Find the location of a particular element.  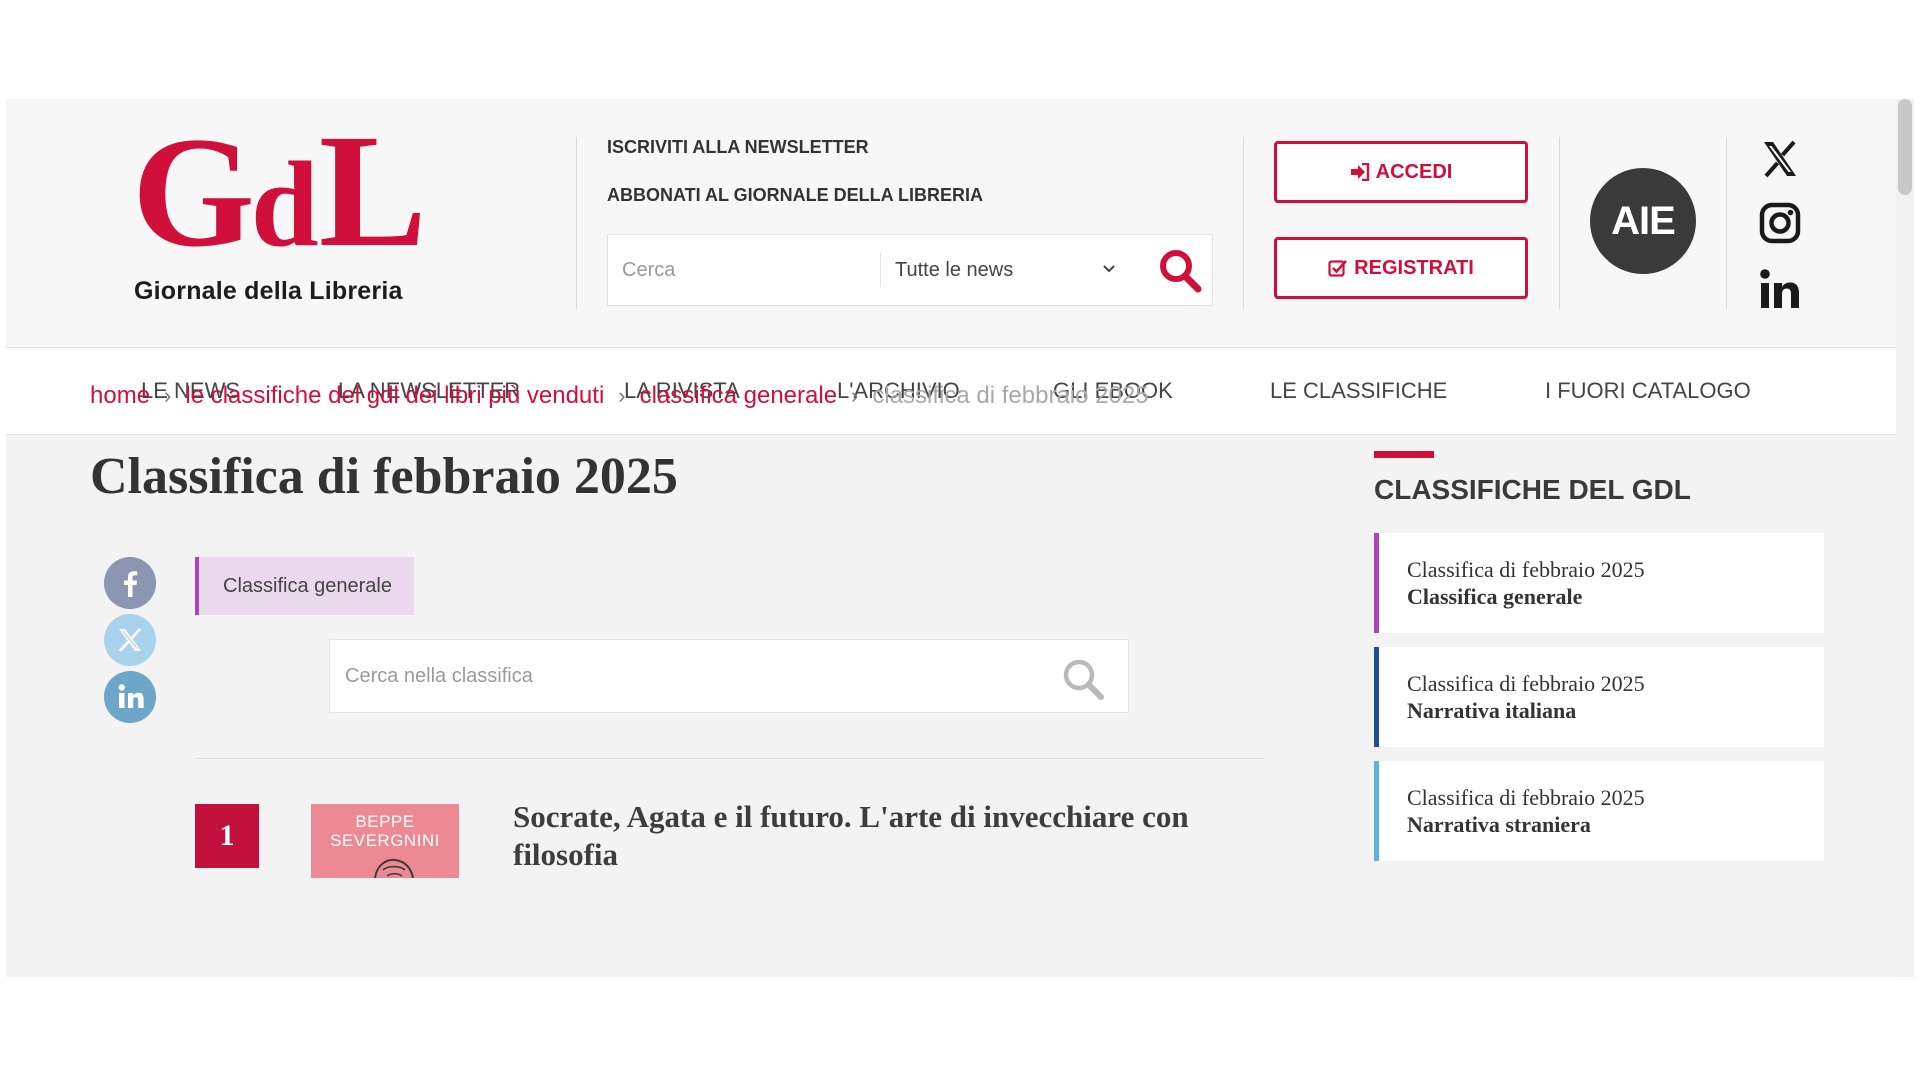

login-button: ACCEDI is located at coordinates (1401, 172).